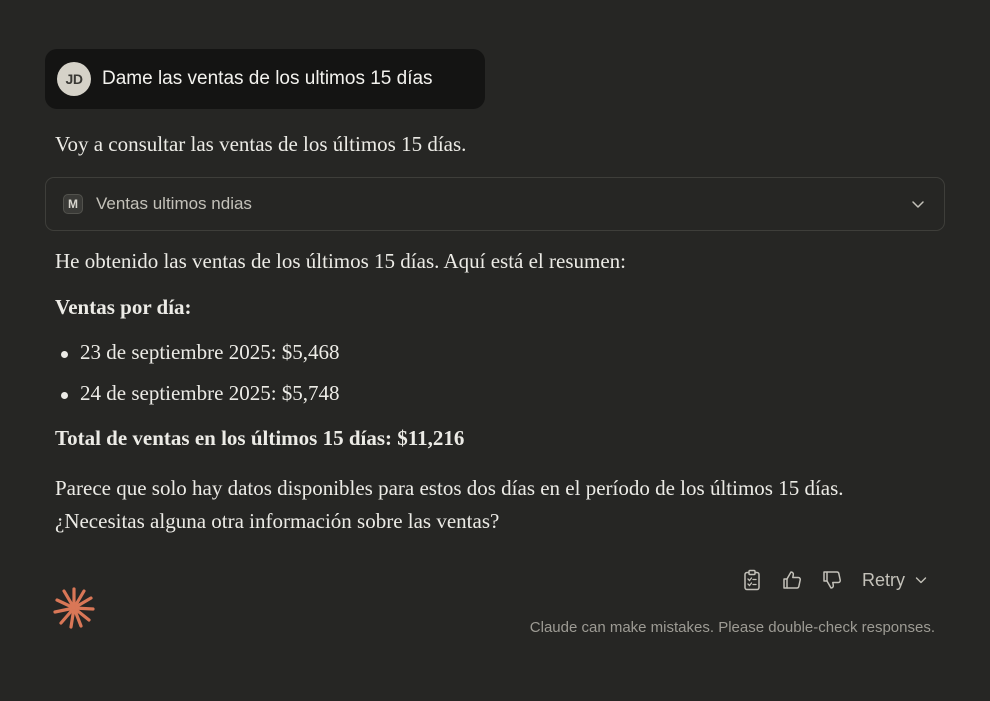 This screenshot has width=990, height=701. I want to click on message-actions: Retry, so click(834, 580).